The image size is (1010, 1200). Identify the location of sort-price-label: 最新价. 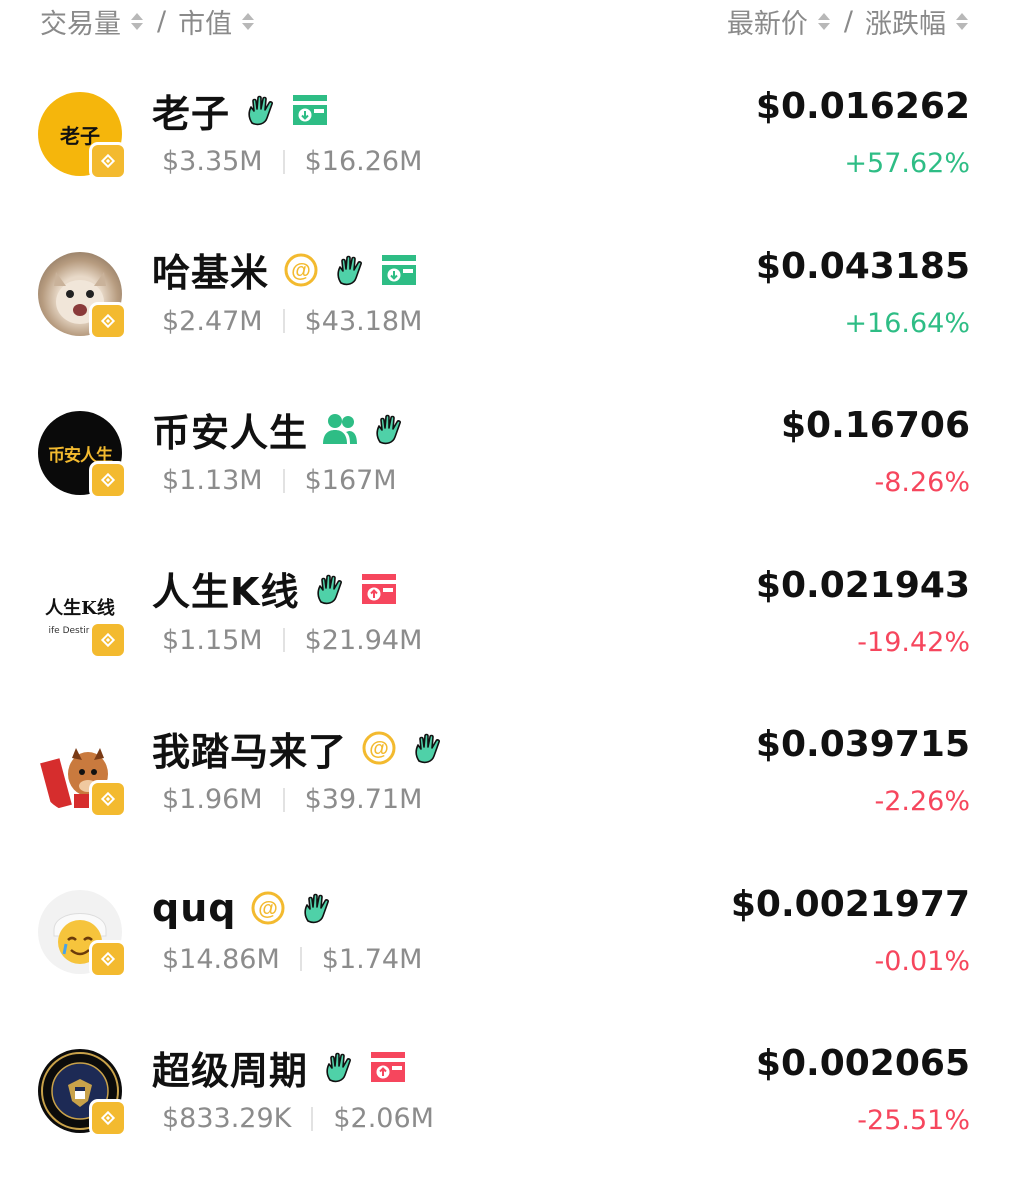
(767, 24).